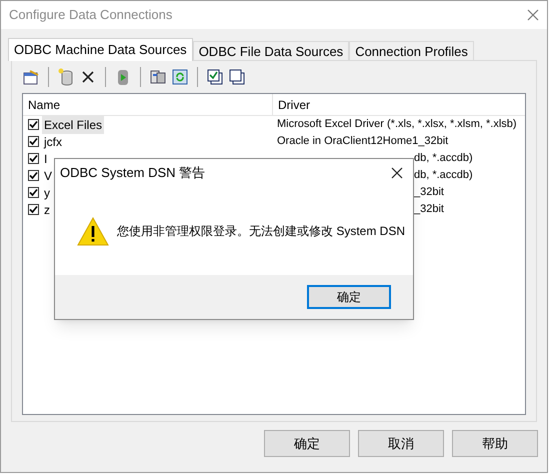  What do you see at coordinates (180, 77) in the screenshot?
I see `refresh-icon` at bounding box center [180, 77].